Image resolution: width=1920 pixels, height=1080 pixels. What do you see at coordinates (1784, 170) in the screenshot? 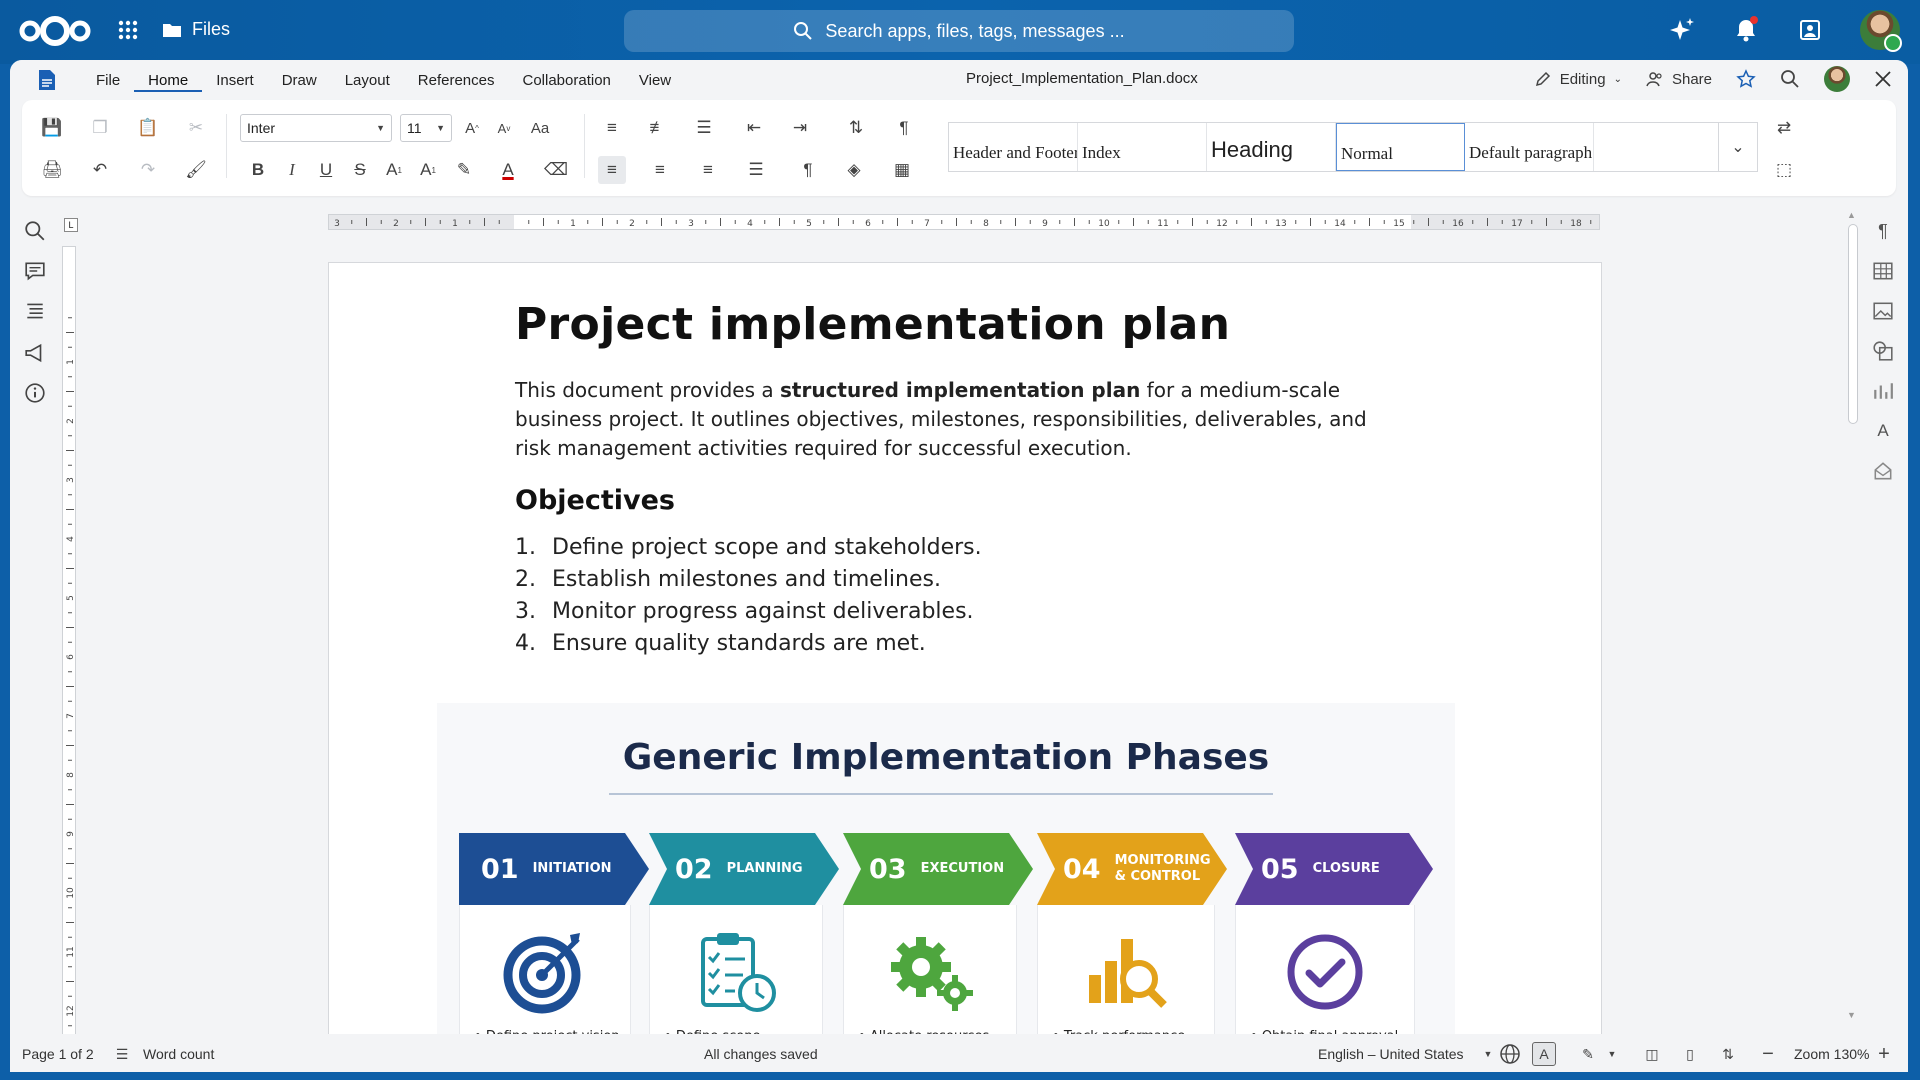
I see `select-icon: ⬚` at bounding box center [1784, 170].